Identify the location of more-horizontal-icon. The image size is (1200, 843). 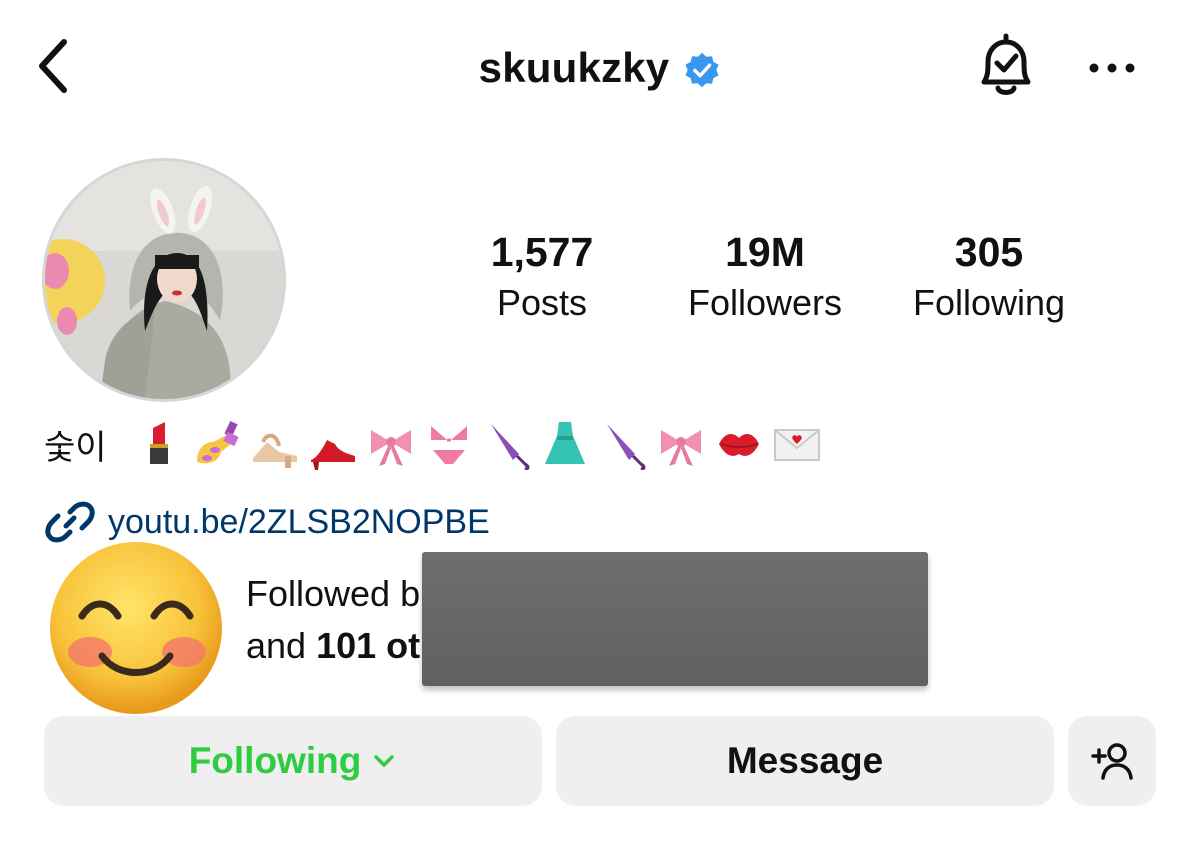
(1112, 68).